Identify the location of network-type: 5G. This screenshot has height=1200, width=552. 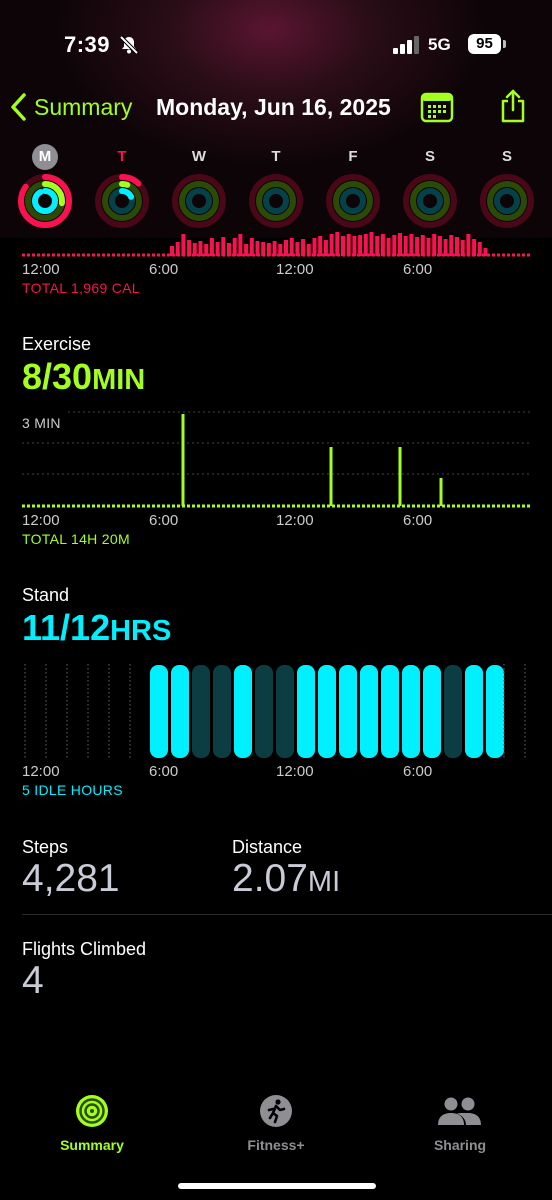
(439, 44).